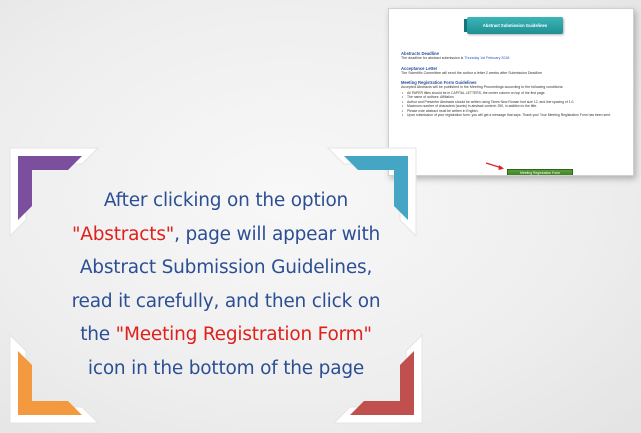 This screenshot has width=641, height=433. What do you see at coordinates (226, 200) in the screenshot?
I see `instruction-line: After clicking on the option` at bounding box center [226, 200].